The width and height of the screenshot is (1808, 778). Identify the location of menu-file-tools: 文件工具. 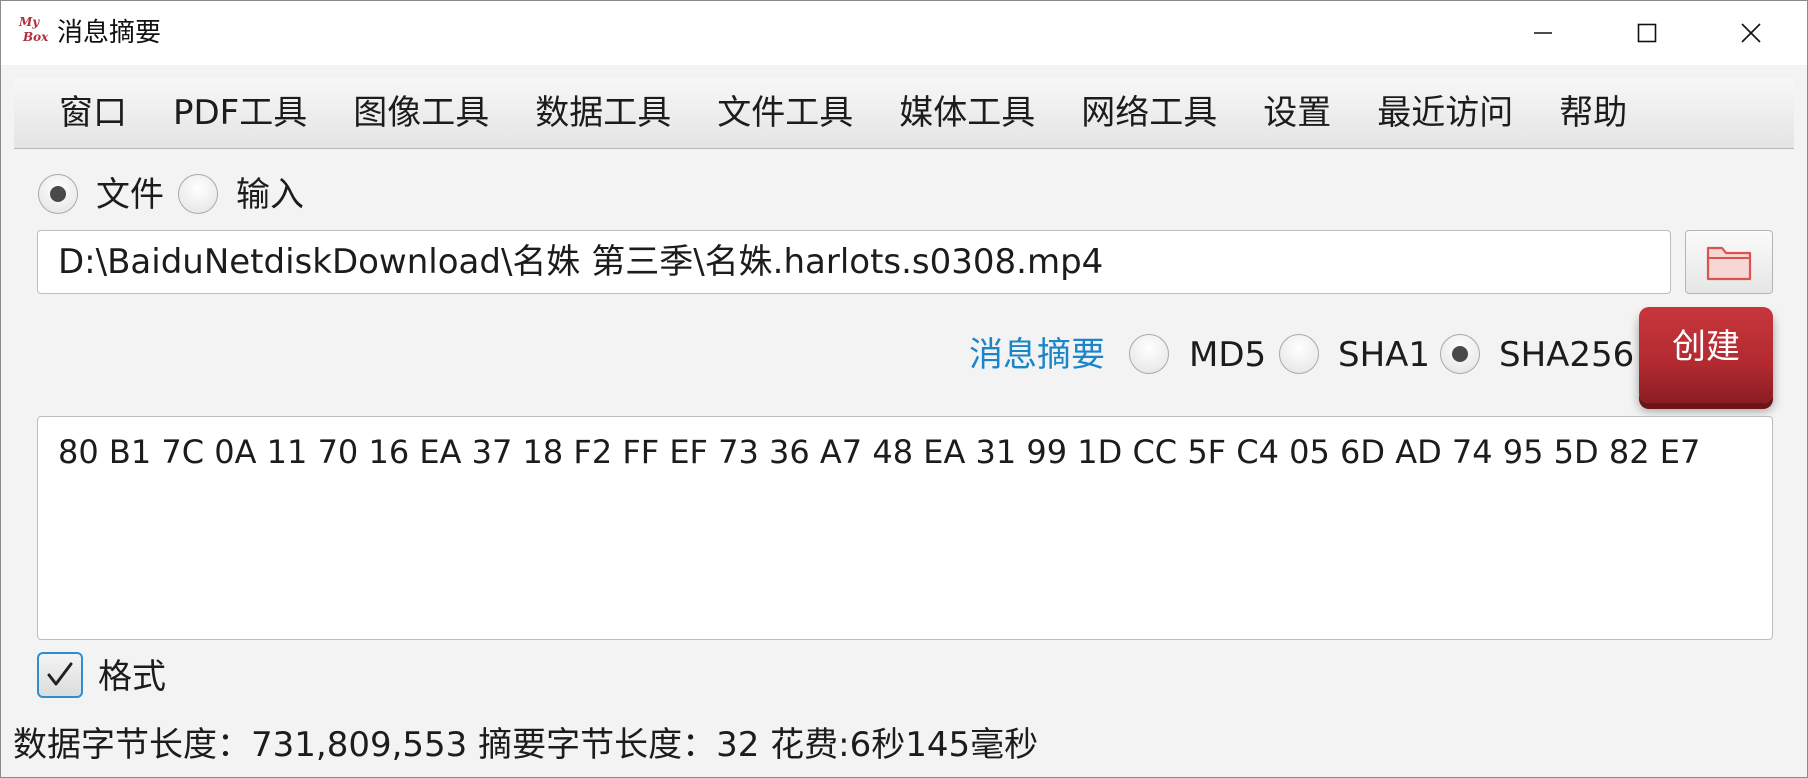
(785, 113).